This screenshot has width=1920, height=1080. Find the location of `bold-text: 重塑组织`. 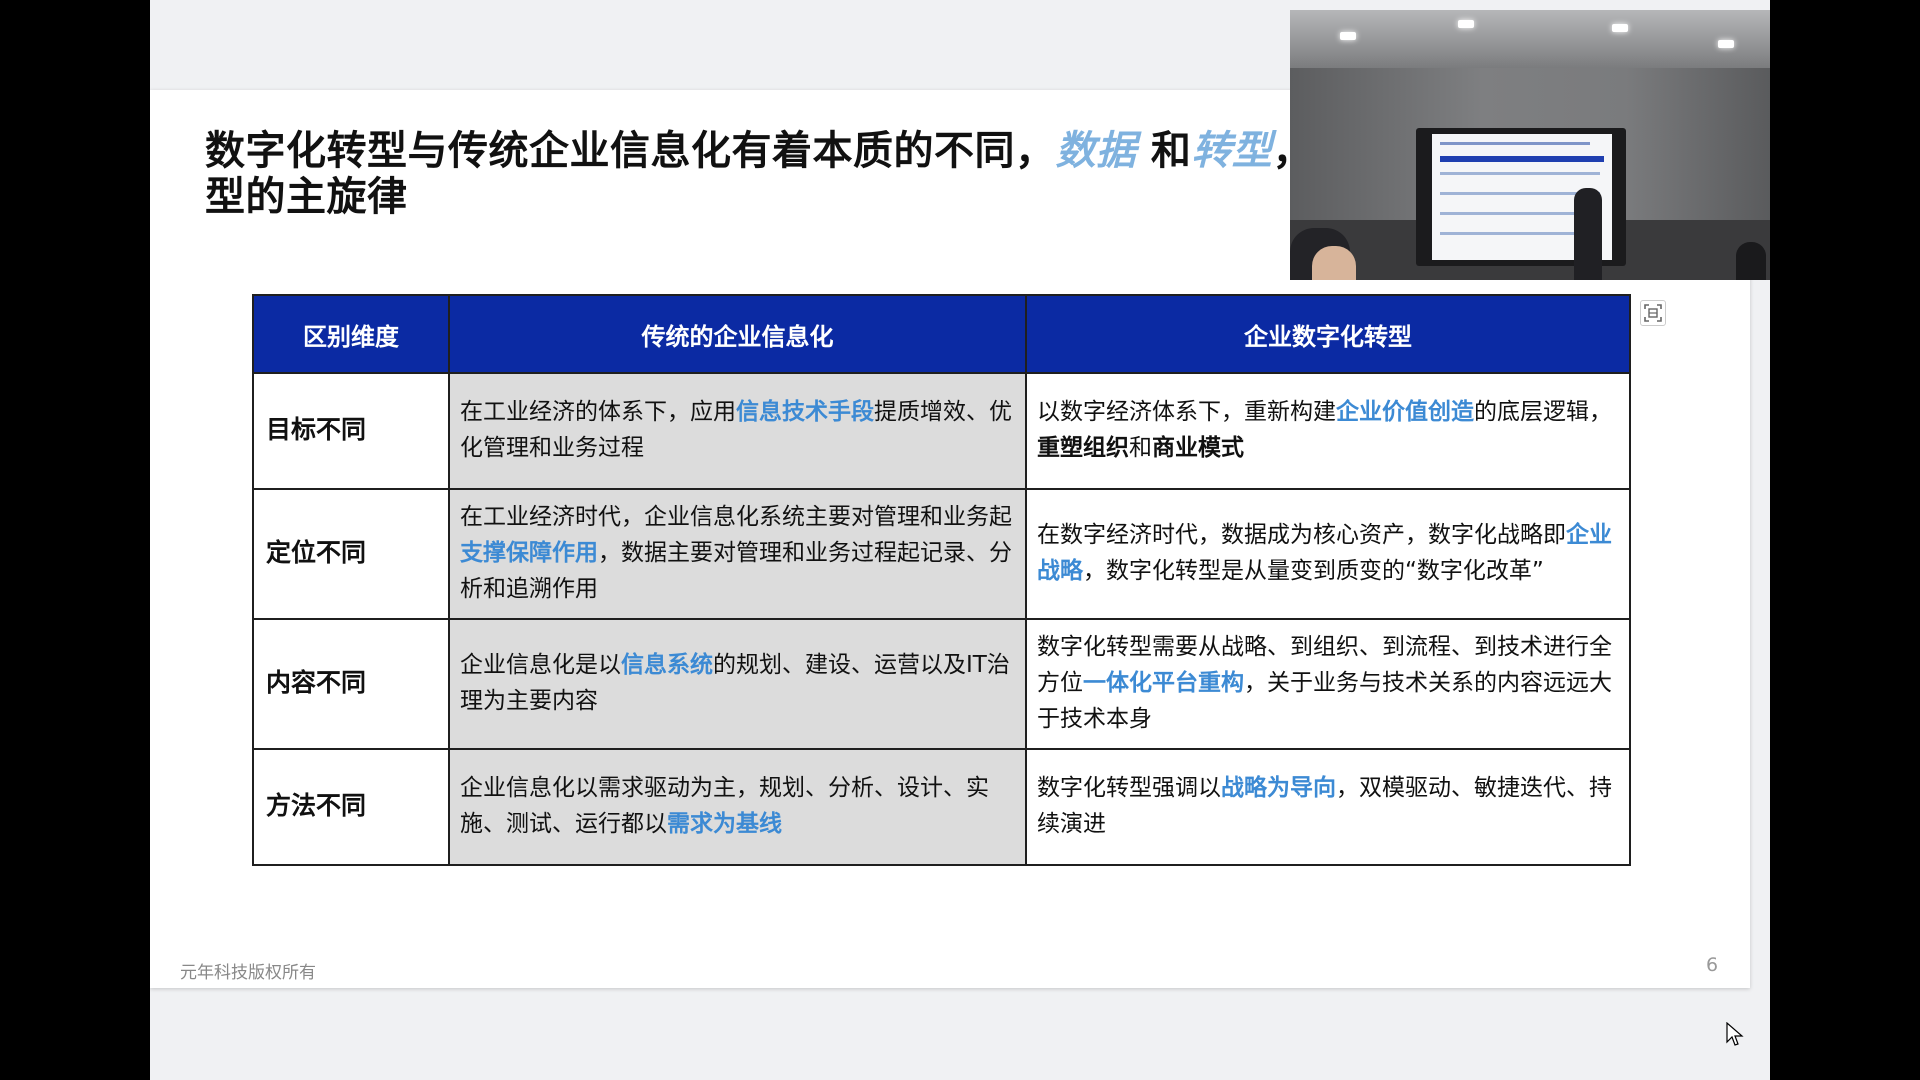

bold-text: 重塑组织 is located at coordinates (1083, 448).